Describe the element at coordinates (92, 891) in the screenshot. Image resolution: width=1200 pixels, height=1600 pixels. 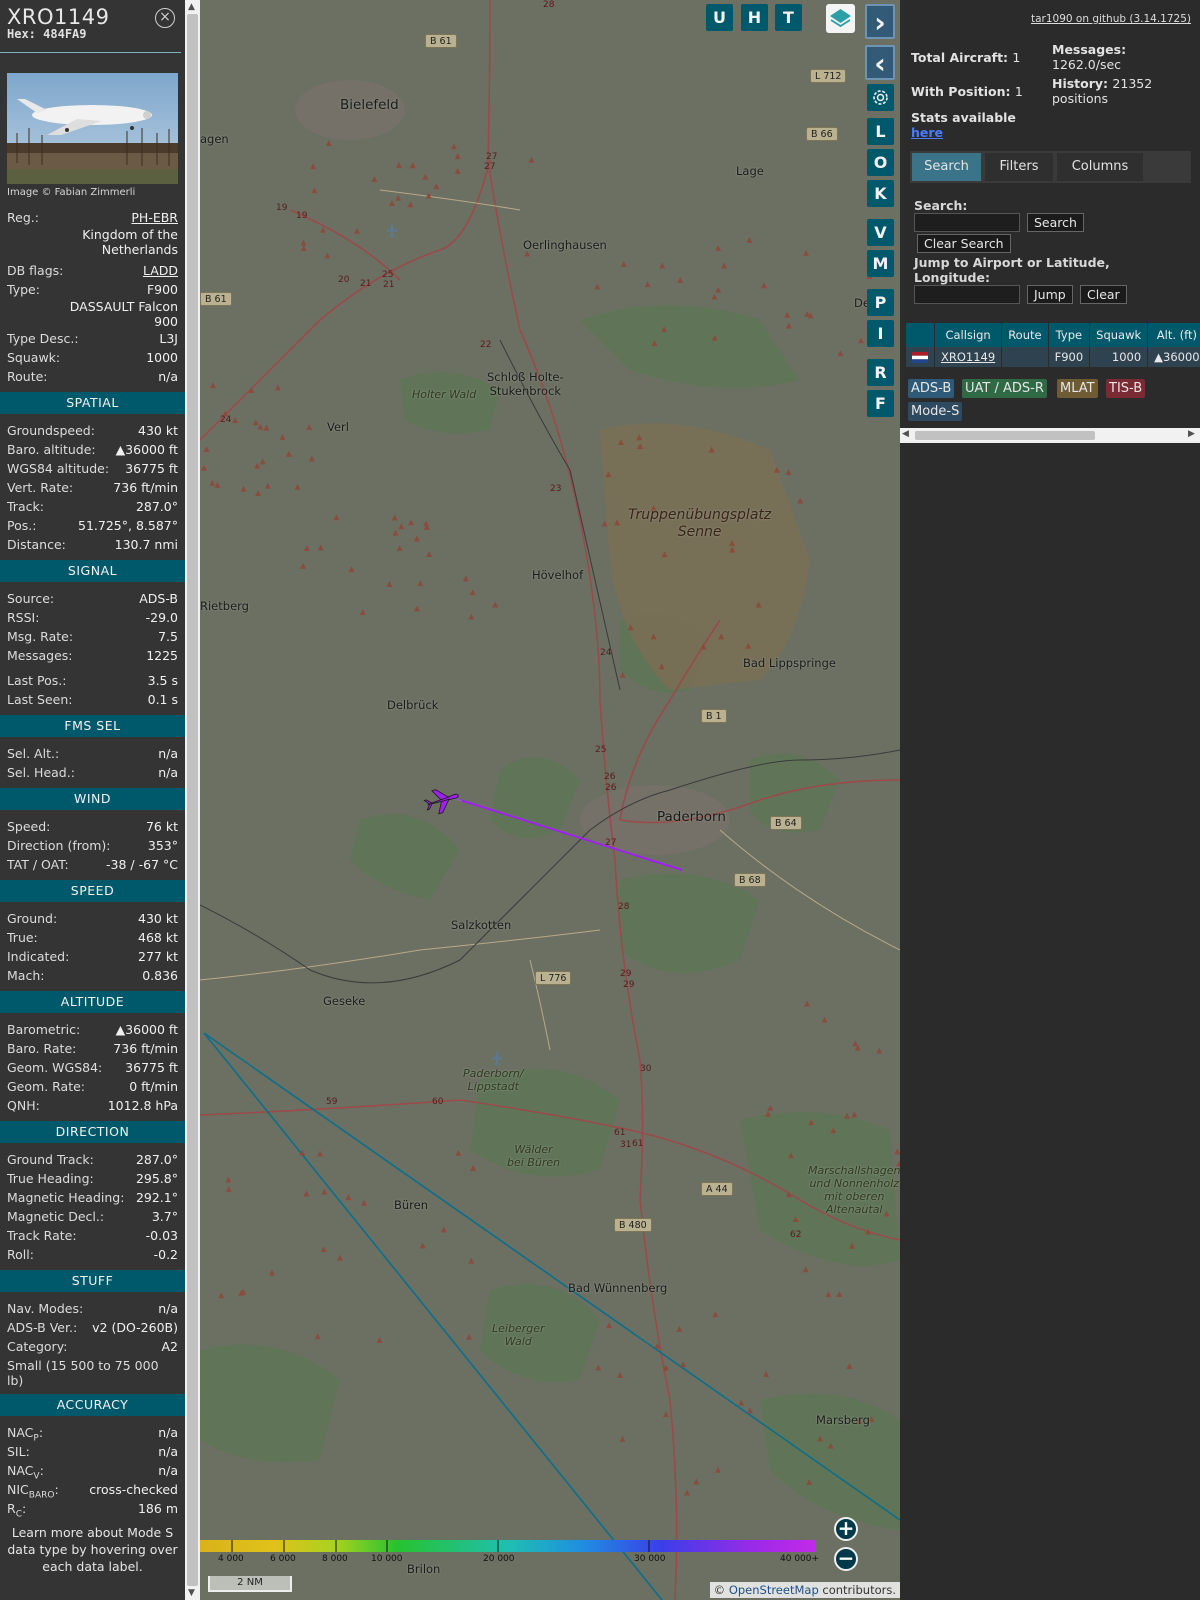
I see `section-header-speed: SPEED` at that location.